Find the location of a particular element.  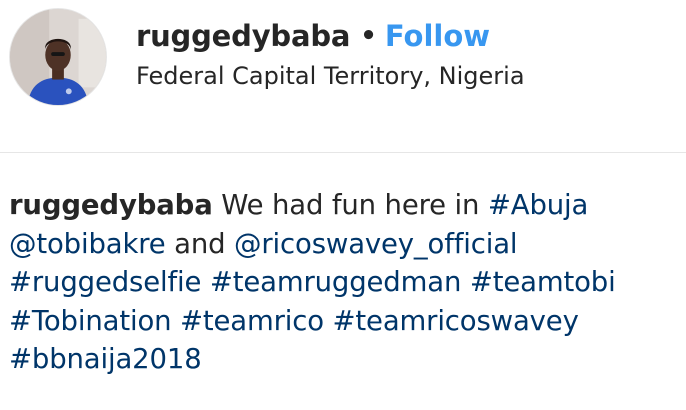

hashtag-link: #ruggedselfie is located at coordinates (105, 282).